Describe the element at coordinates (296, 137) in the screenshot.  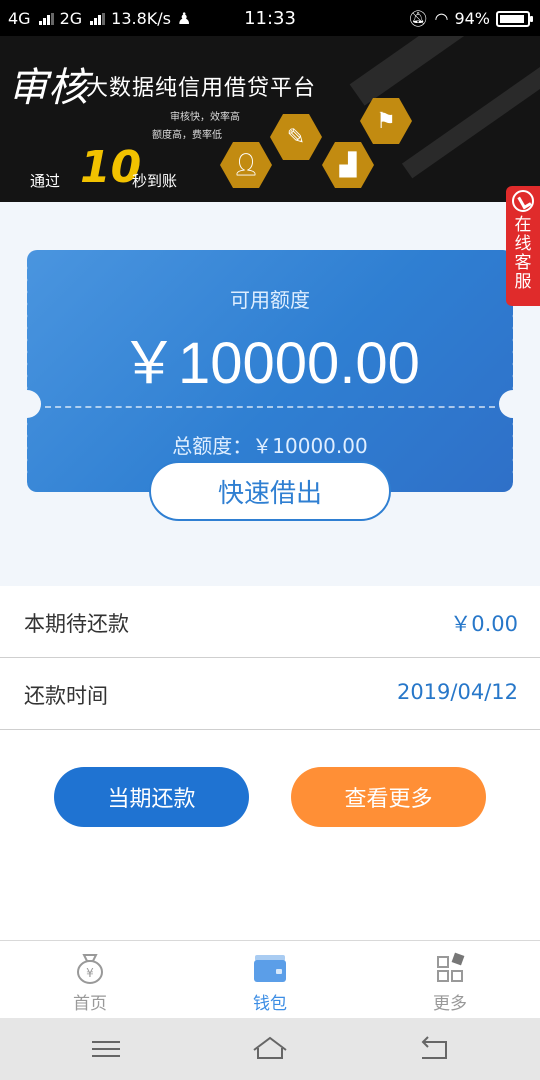
I see `edit-icon: ✎` at that location.